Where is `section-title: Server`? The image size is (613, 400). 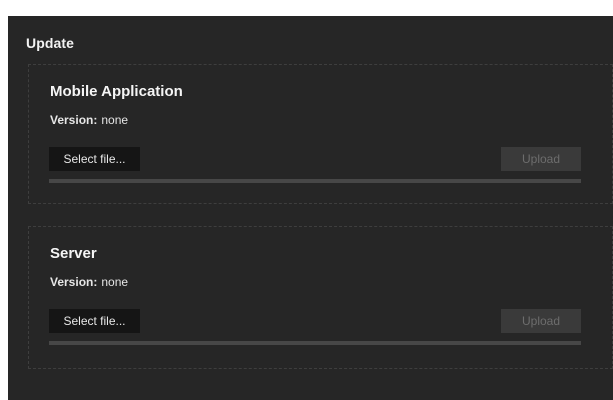 section-title: Server is located at coordinates (73, 253).